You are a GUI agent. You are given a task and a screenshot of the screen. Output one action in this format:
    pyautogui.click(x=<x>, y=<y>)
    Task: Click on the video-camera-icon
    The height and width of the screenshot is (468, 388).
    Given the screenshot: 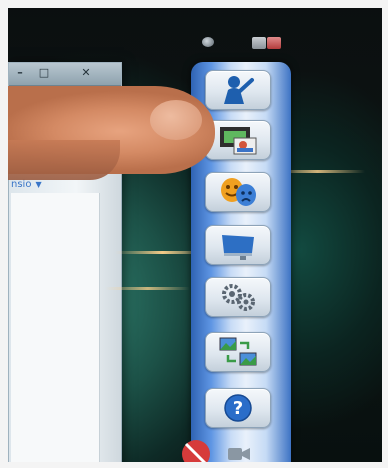 What is the action you would take?
    pyautogui.click(x=239, y=454)
    